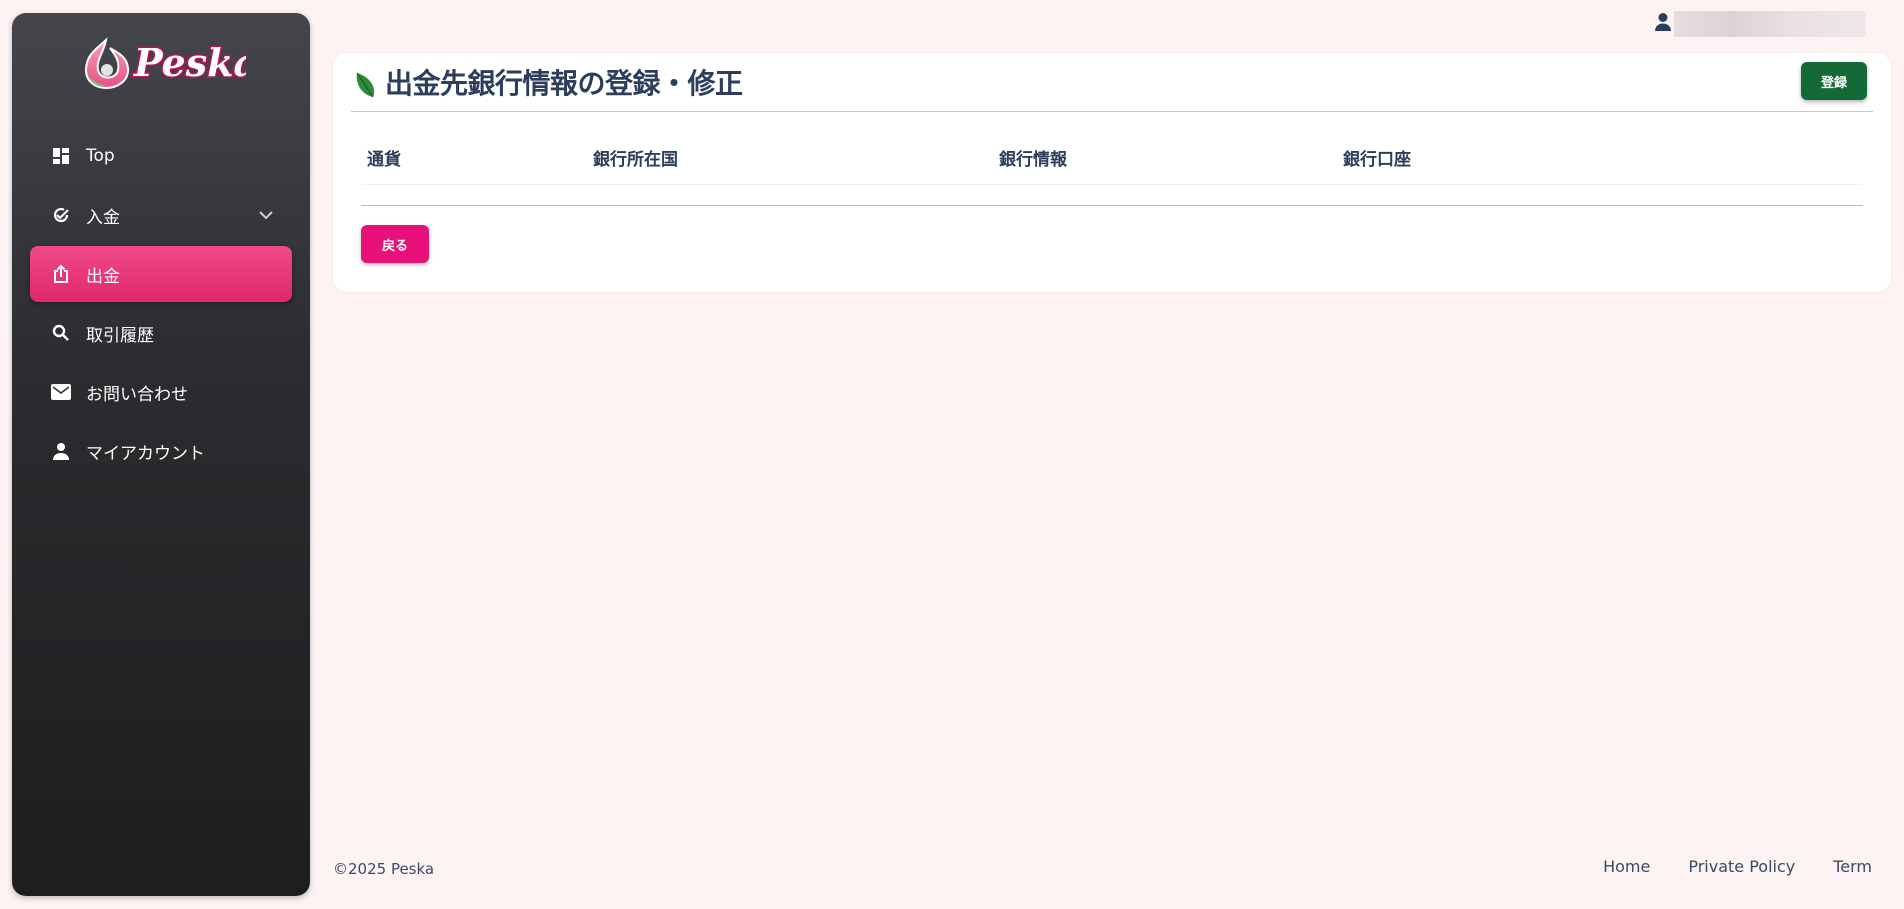  I want to click on sidebar-nav: Top 入金 出金 取引履歴 お問い合わせ マイアカウント, so click(161, 305).